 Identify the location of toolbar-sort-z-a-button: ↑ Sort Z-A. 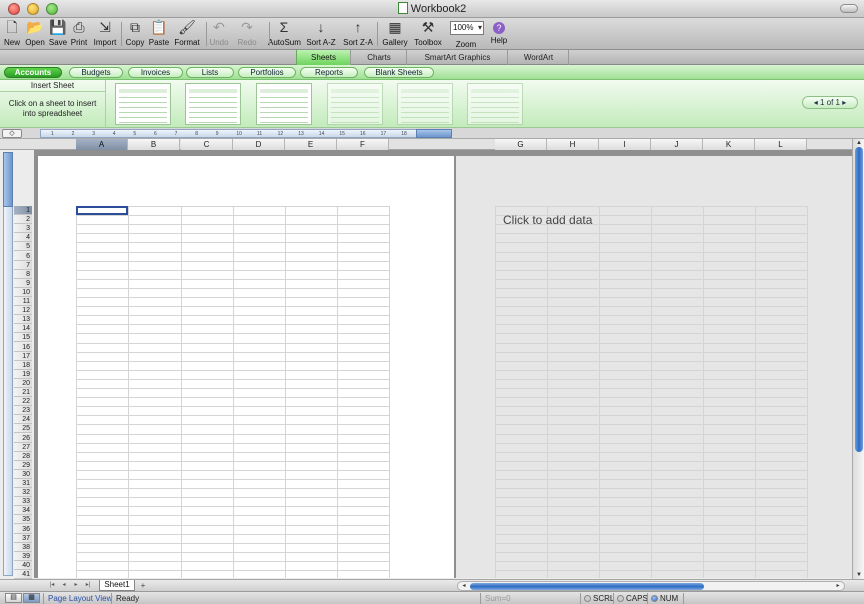
(358, 33).